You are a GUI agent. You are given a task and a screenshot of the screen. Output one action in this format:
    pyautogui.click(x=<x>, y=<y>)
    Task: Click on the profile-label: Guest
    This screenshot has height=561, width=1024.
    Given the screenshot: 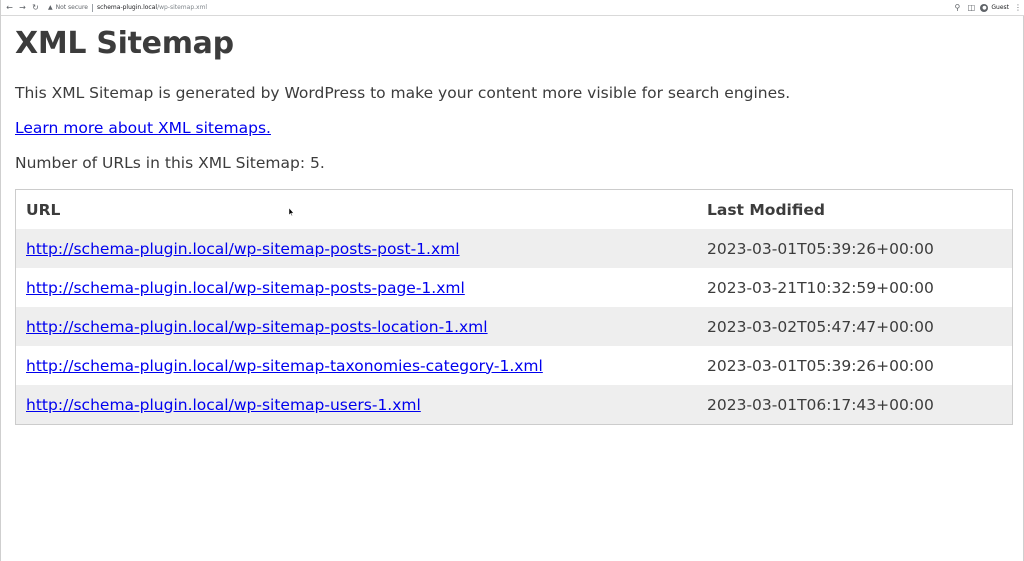 What is the action you would take?
    pyautogui.click(x=1000, y=7)
    